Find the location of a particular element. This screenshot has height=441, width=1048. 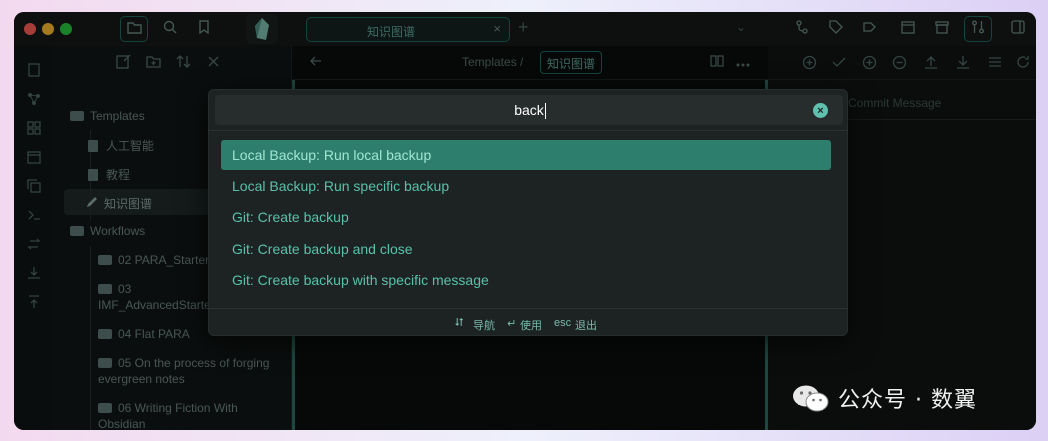

palette-search-input is located at coordinates (529, 110).